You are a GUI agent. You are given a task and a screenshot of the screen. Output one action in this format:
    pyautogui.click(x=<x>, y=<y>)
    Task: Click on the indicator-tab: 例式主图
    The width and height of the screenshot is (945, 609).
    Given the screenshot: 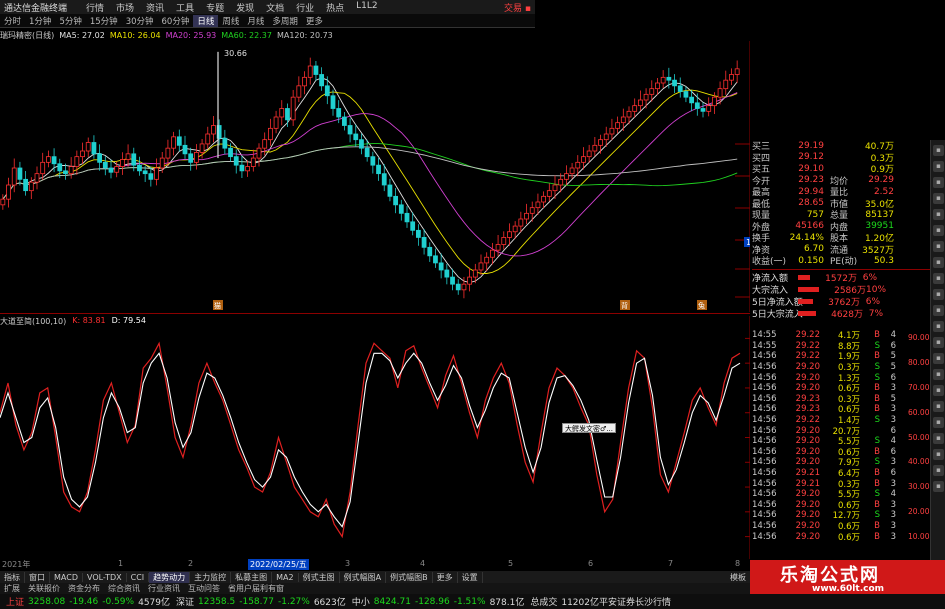 What is the action you would take?
    pyautogui.click(x=319, y=577)
    